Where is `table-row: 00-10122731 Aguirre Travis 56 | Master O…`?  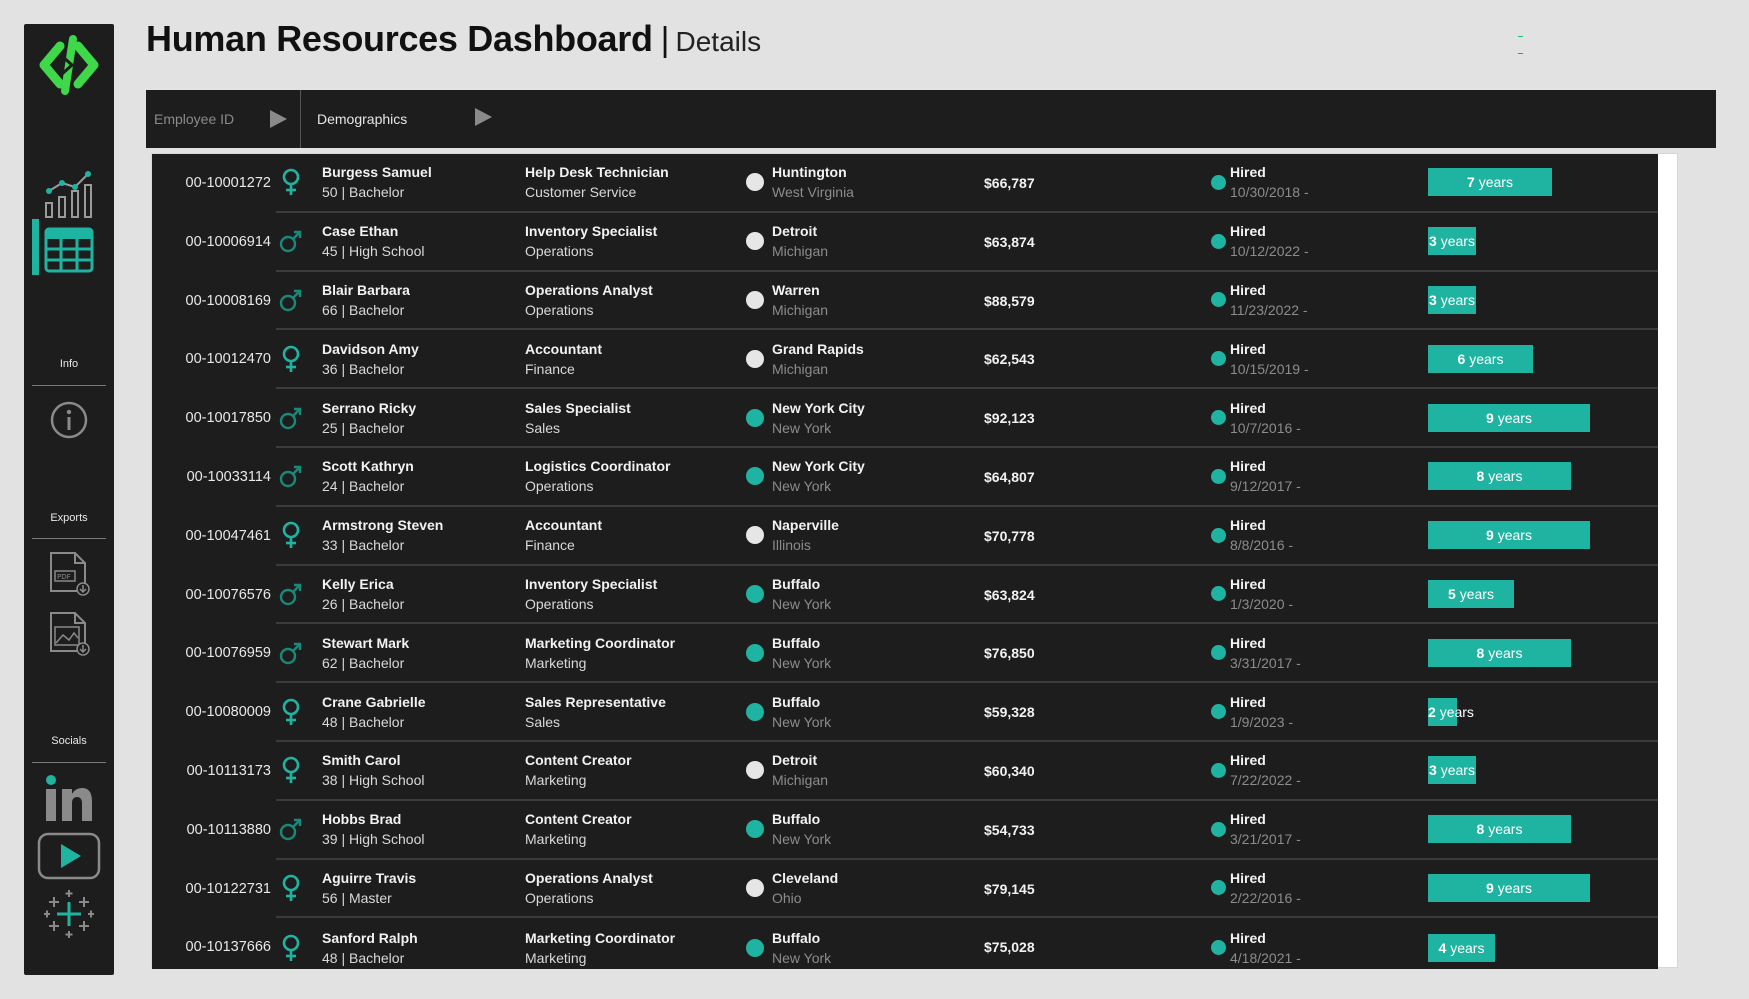 table-row: 00-10122731 Aguirre Travis 56 | Master O… is located at coordinates (905, 889).